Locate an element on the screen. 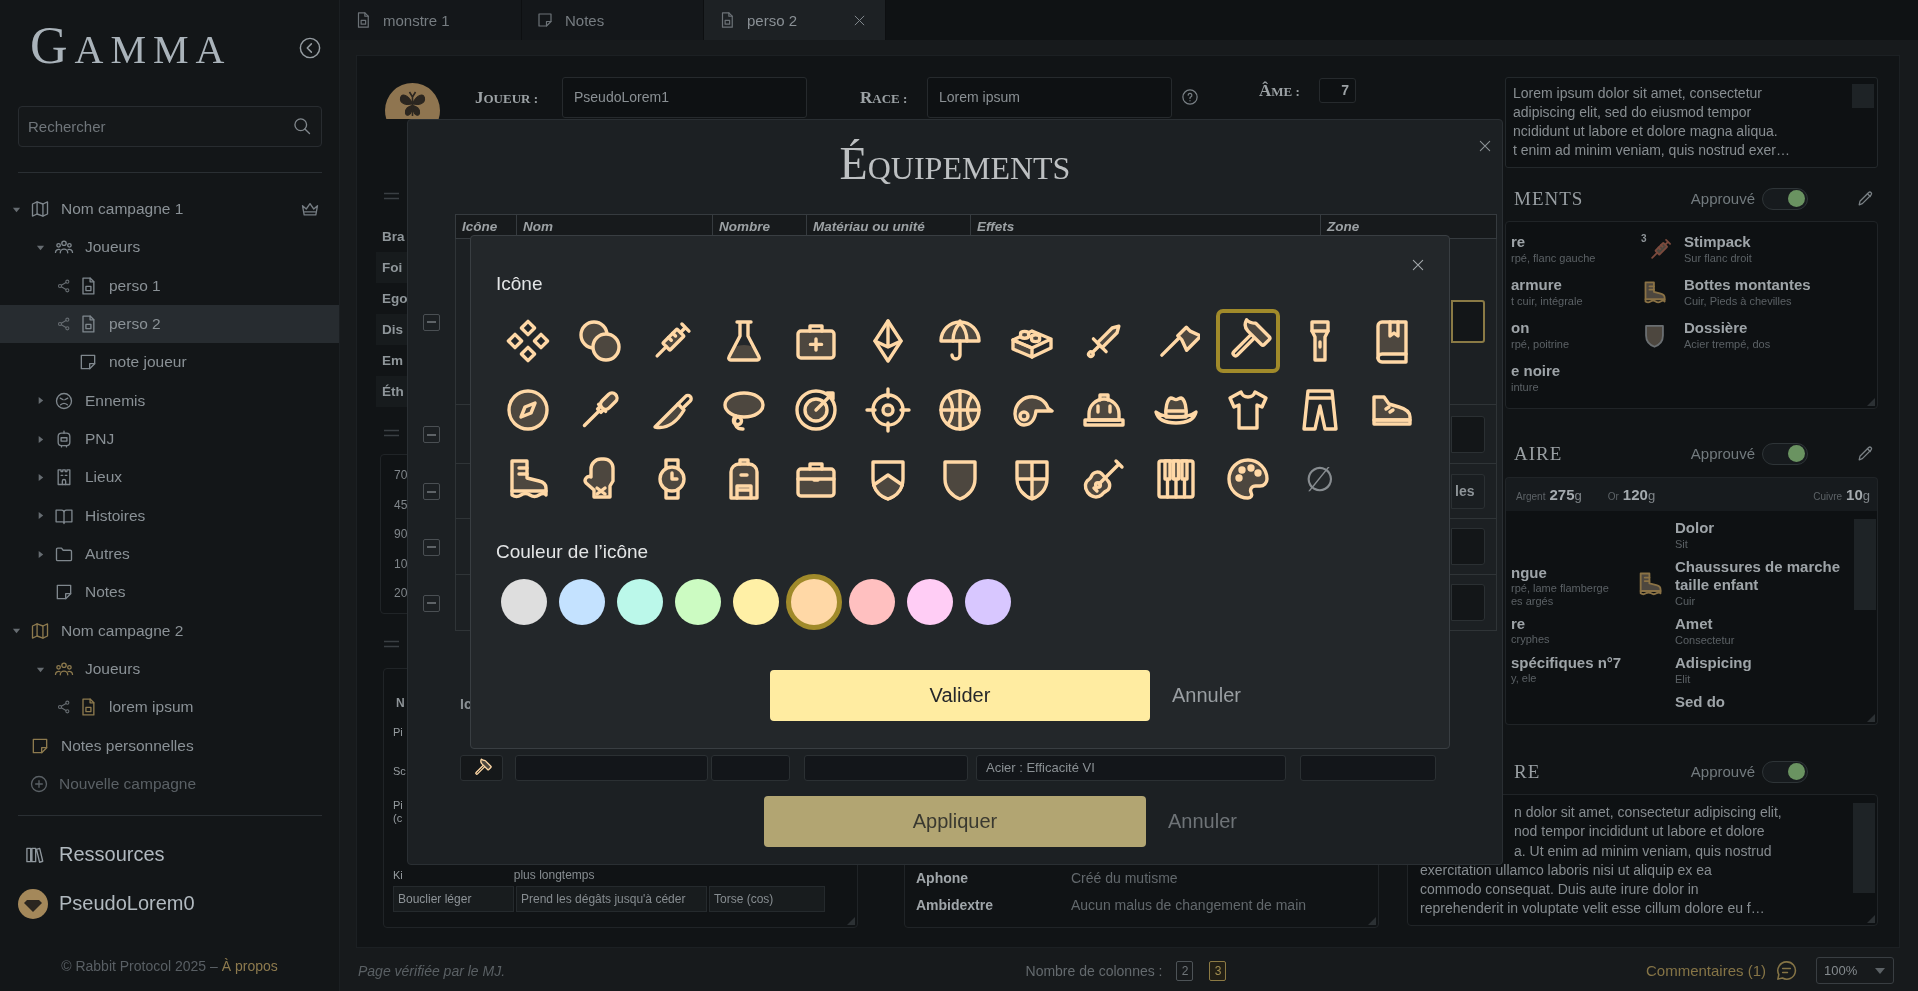 The image size is (1918, 991). column-count-button: 3 is located at coordinates (1218, 970).